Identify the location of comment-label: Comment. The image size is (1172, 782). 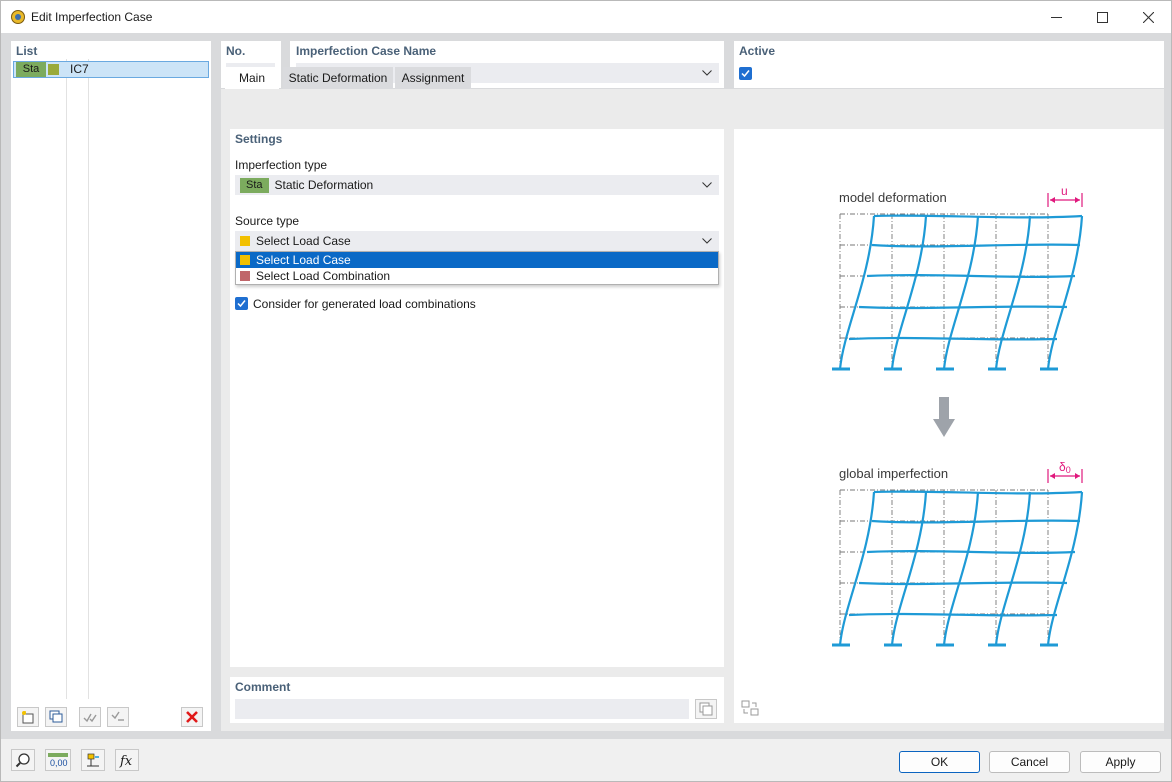
(263, 687).